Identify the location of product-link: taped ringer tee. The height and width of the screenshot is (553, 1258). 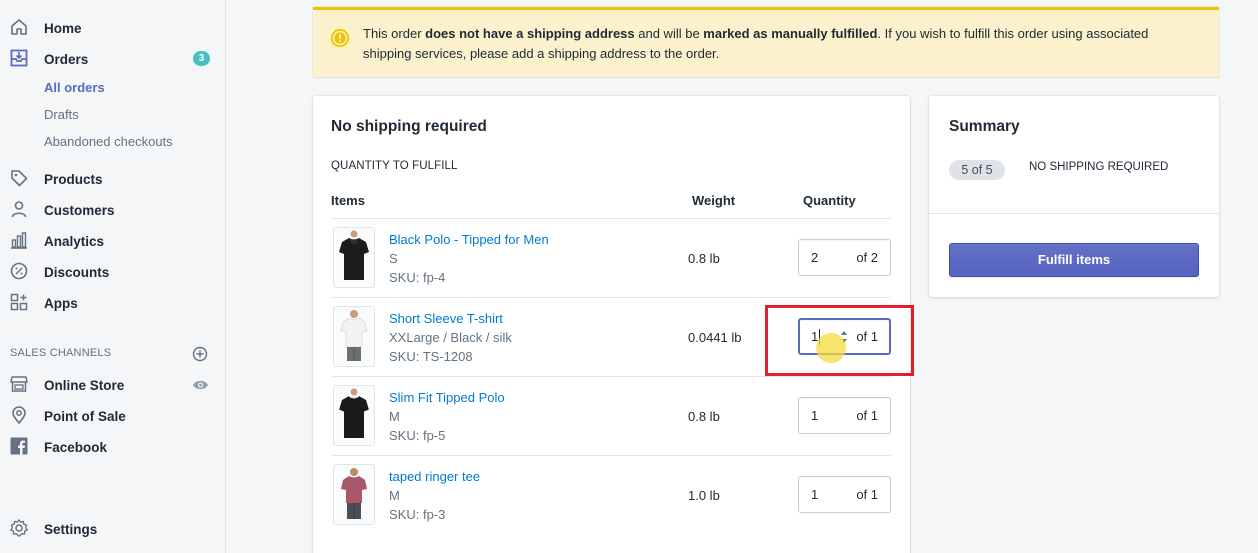
(434, 476).